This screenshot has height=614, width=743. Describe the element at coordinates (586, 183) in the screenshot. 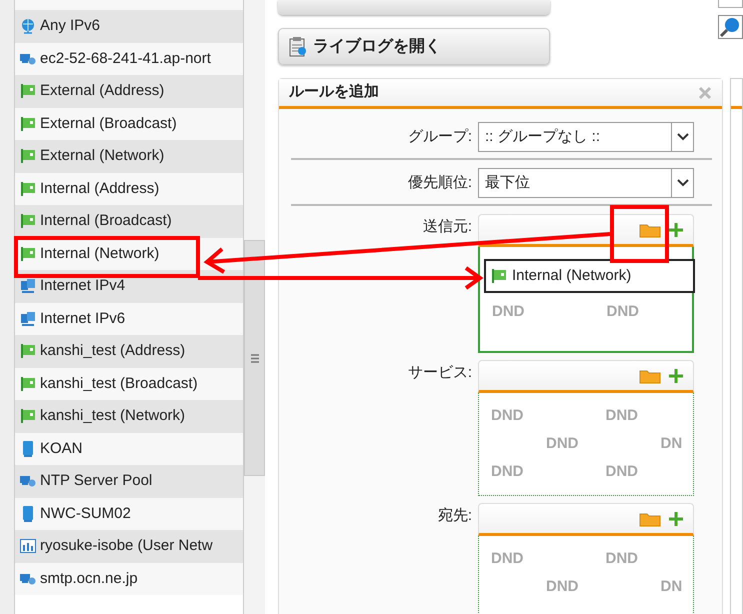

I see `dropdown: 最下位` at that location.